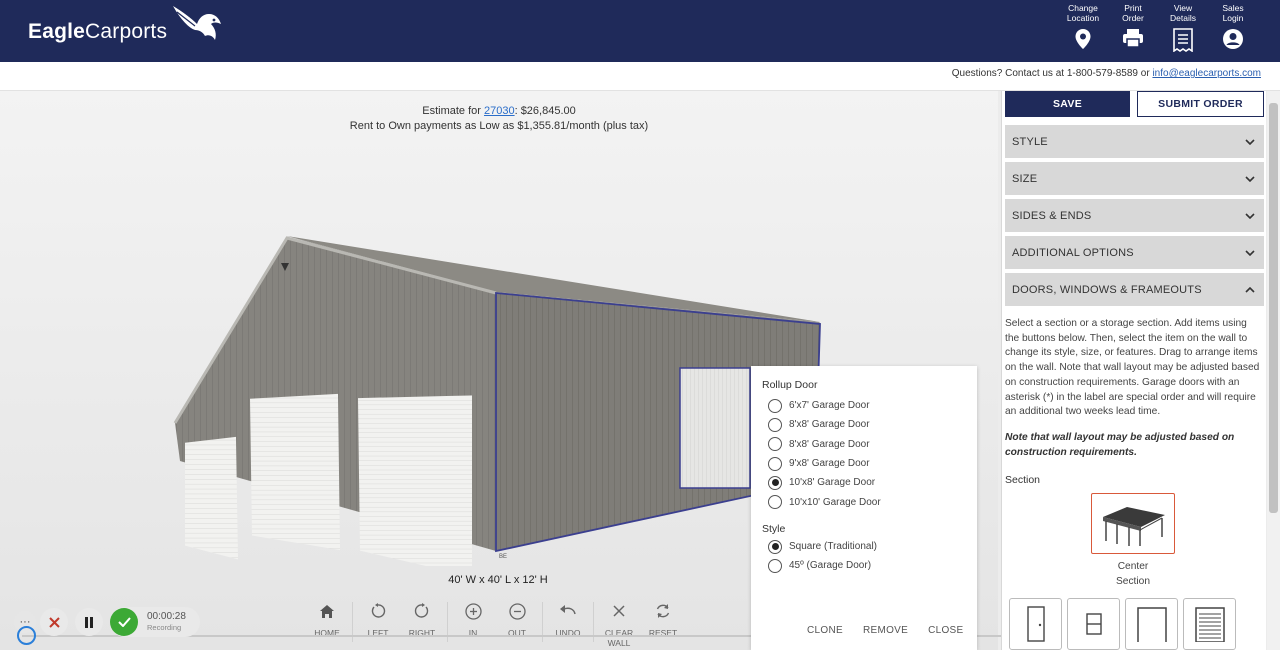  Describe the element at coordinates (1206, 73) in the screenshot. I see `contact-email-link: info@eaglecarports.com` at that location.